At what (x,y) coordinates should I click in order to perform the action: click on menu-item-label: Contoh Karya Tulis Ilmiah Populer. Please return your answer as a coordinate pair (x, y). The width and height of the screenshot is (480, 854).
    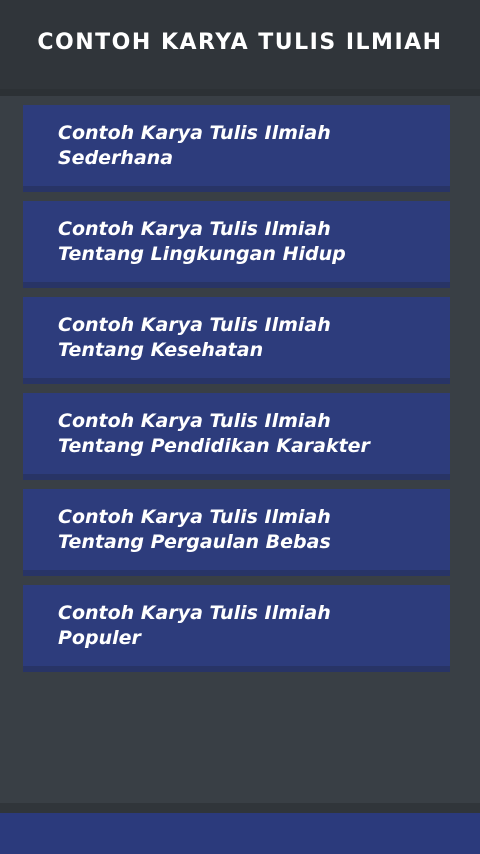
    Looking at the image, I should click on (194, 625).